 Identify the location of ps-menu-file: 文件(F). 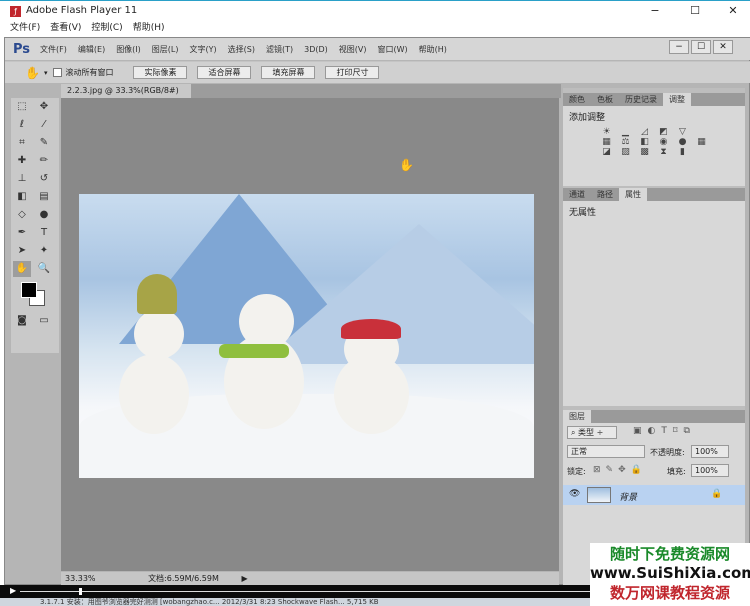
(53, 49).